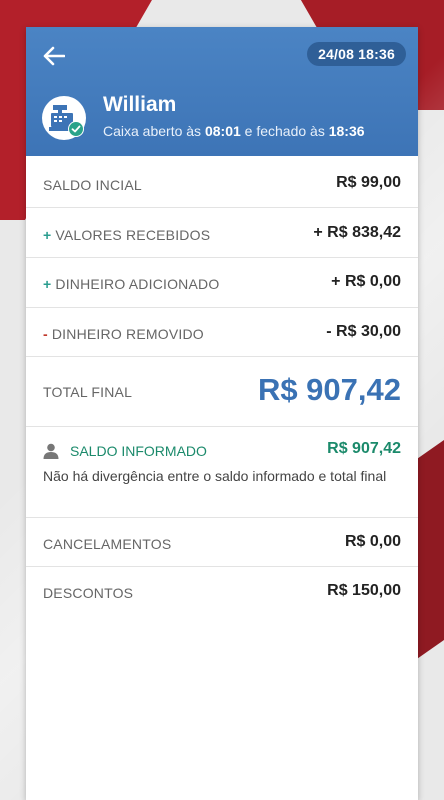 Image resolution: width=444 pixels, height=800 pixels. Describe the element at coordinates (92, 185) in the screenshot. I see `saldo-inicial-label: SALDO INCIAL` at that location.